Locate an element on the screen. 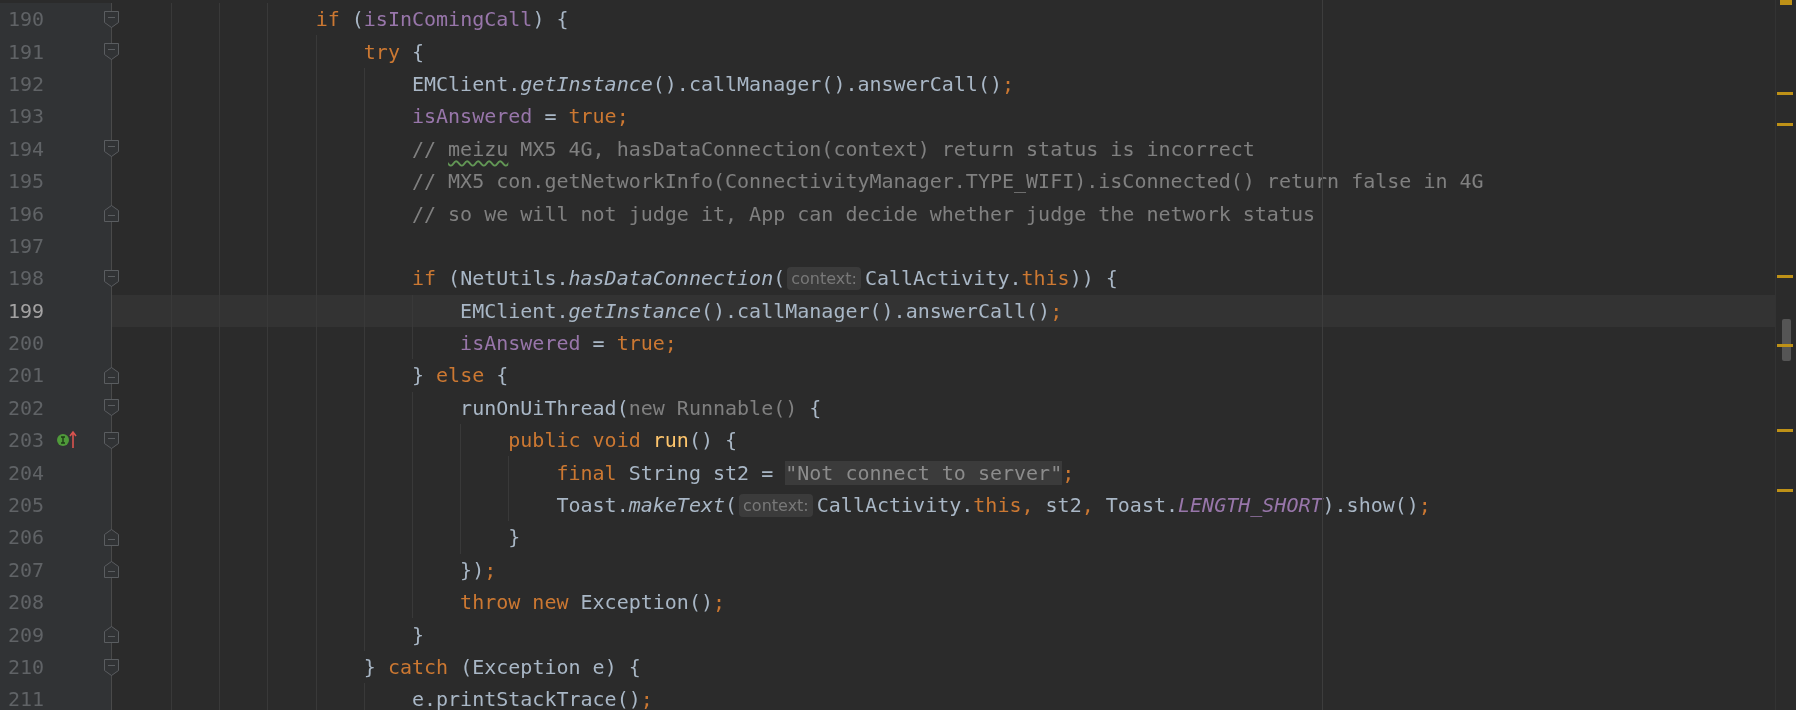 This screenshot has width=1796, height=710. scrollbar-thumb is located at coordinates (1786, 340).